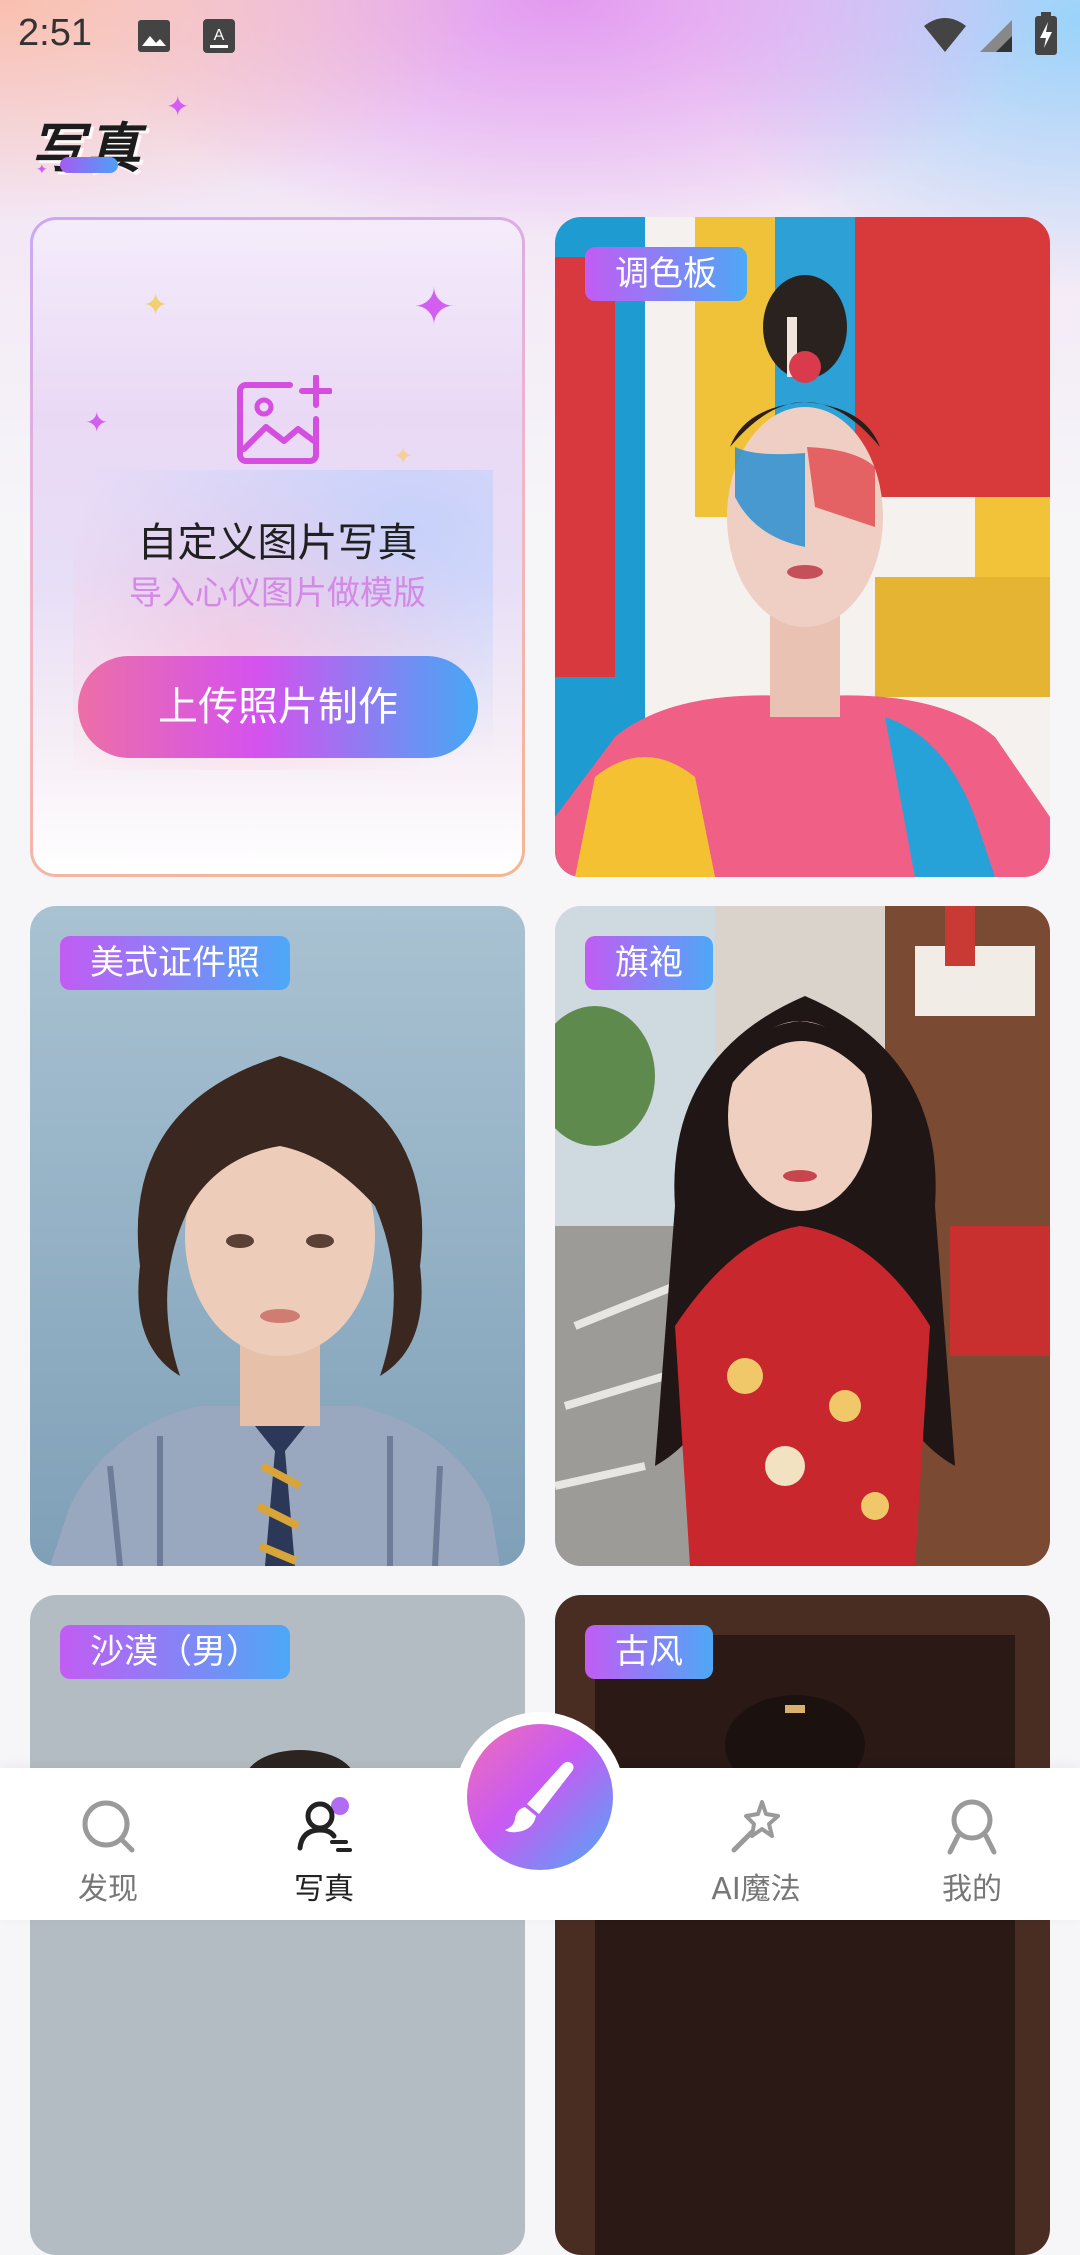 This screenshot has width=1080, height=2255. I want to click on custom-photo-card: ✦ ✦ ✦ ✦ 自定义图片写真 导入心仪图片做模版 上传照片制作, so click(277, 547).